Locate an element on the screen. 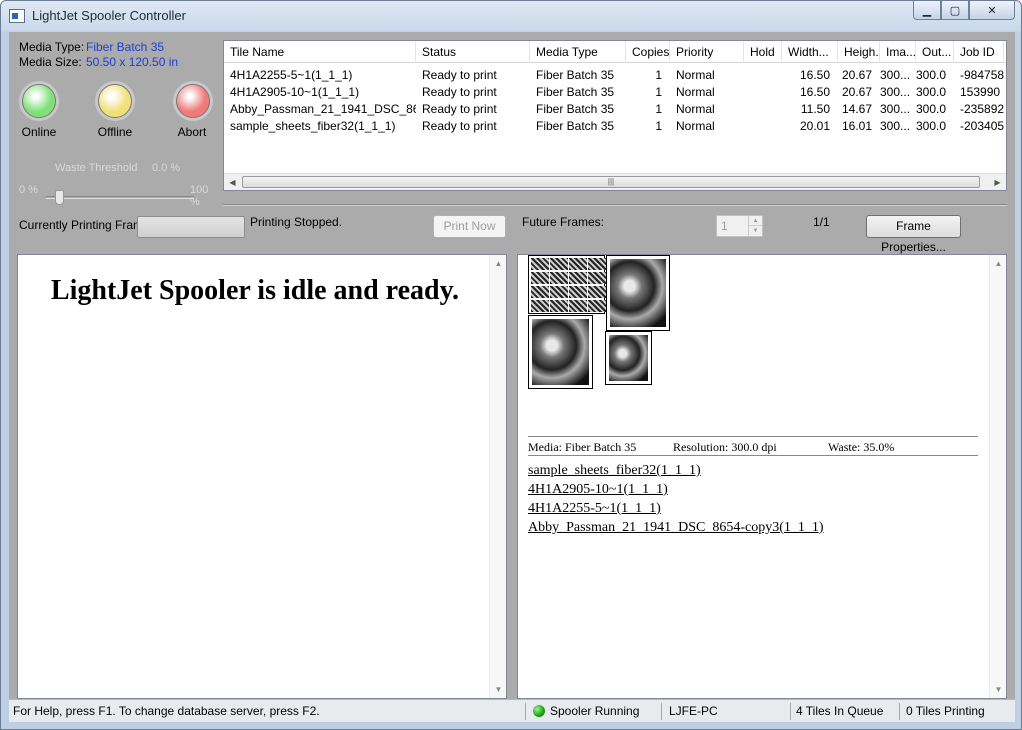  waste-threshold-slider is located at coordinates (59, 197).